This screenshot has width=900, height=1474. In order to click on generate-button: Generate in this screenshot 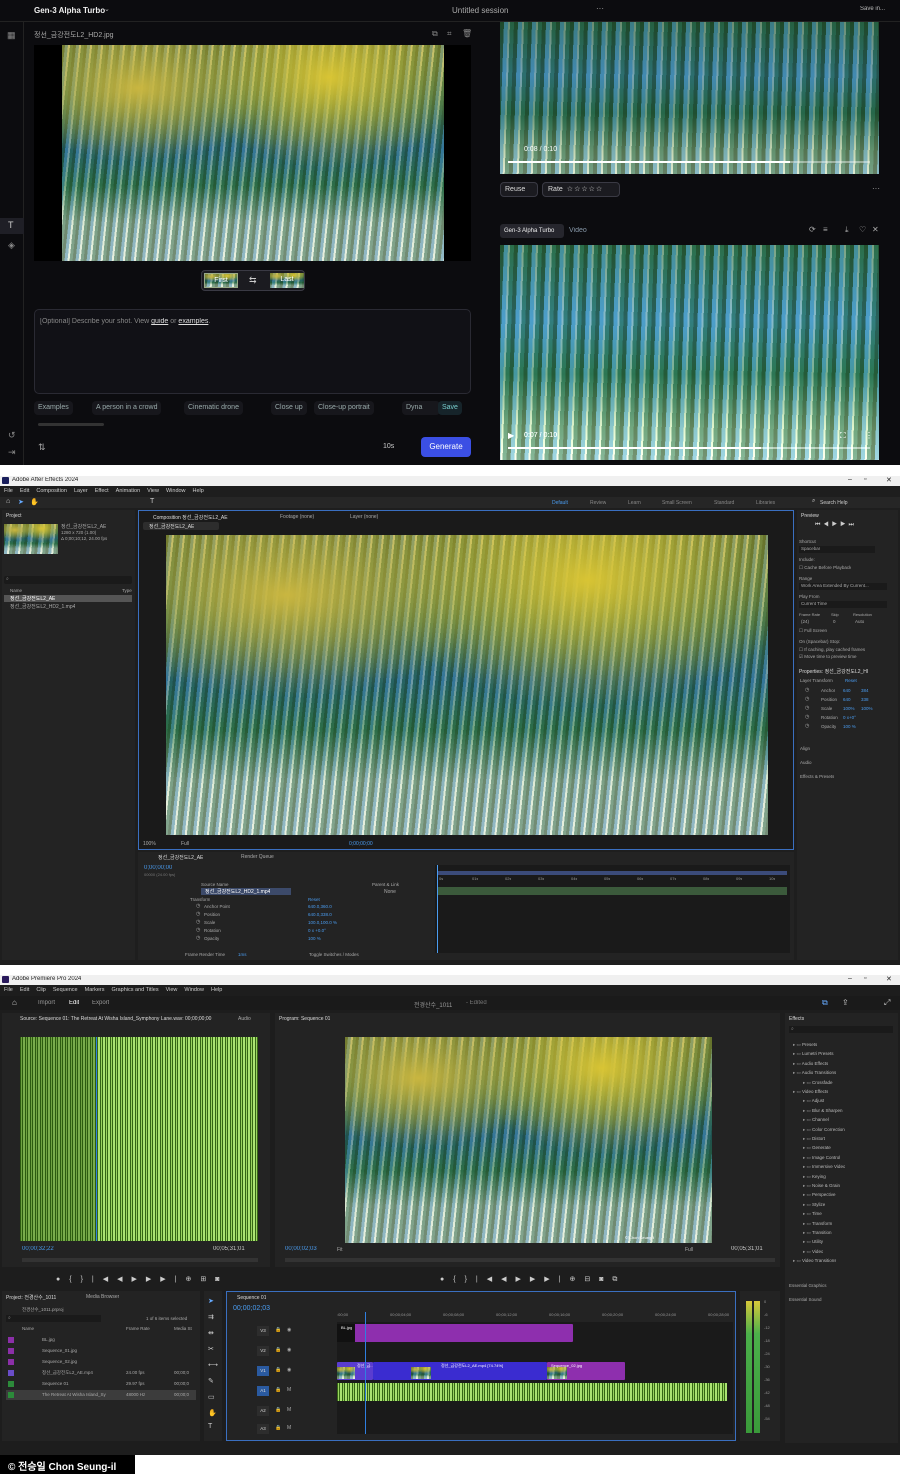, I will do `click(446, 447)`.